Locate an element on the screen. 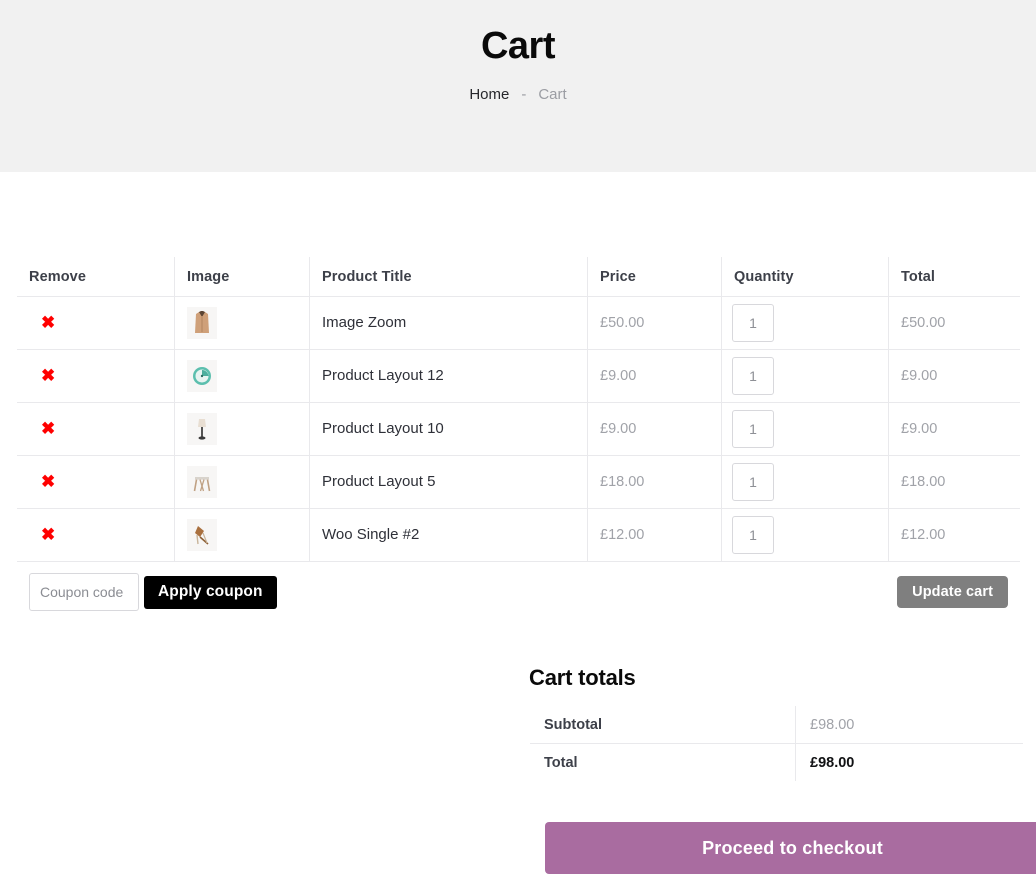  title-cell: Product Layout 12 is located at coordinates (448, 376).